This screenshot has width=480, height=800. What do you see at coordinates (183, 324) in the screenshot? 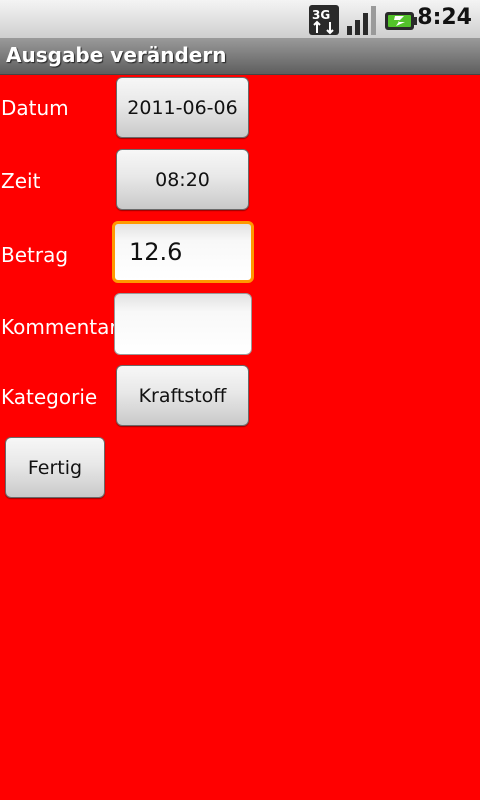
I see `kommentar-input` at bounding box center [183, 324].